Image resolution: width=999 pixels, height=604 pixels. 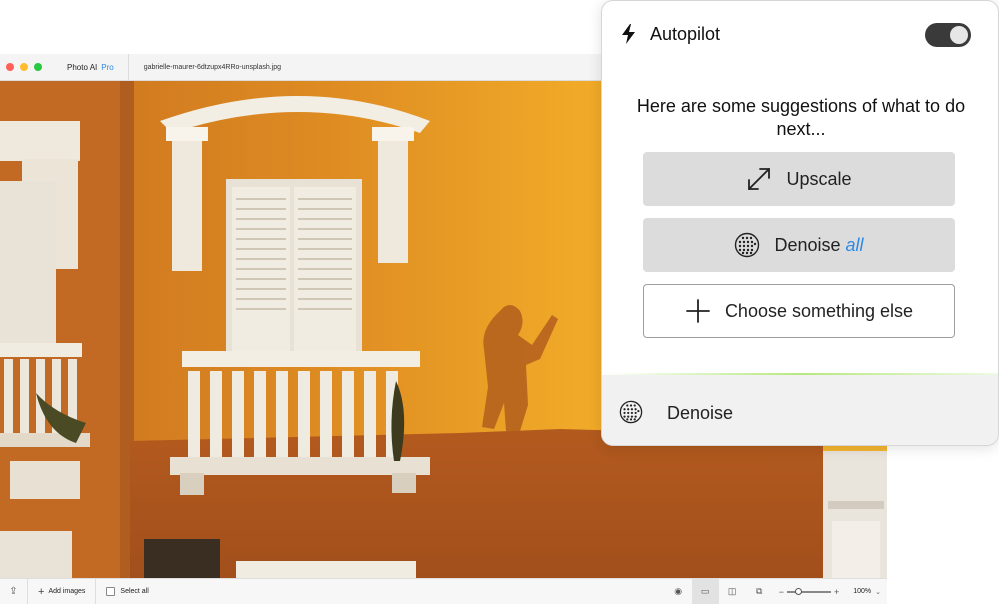 I want to click on view-controls: ◉ ▭ ◫ ⧉ − + 100% ⌄, so click(x=776, y=591).